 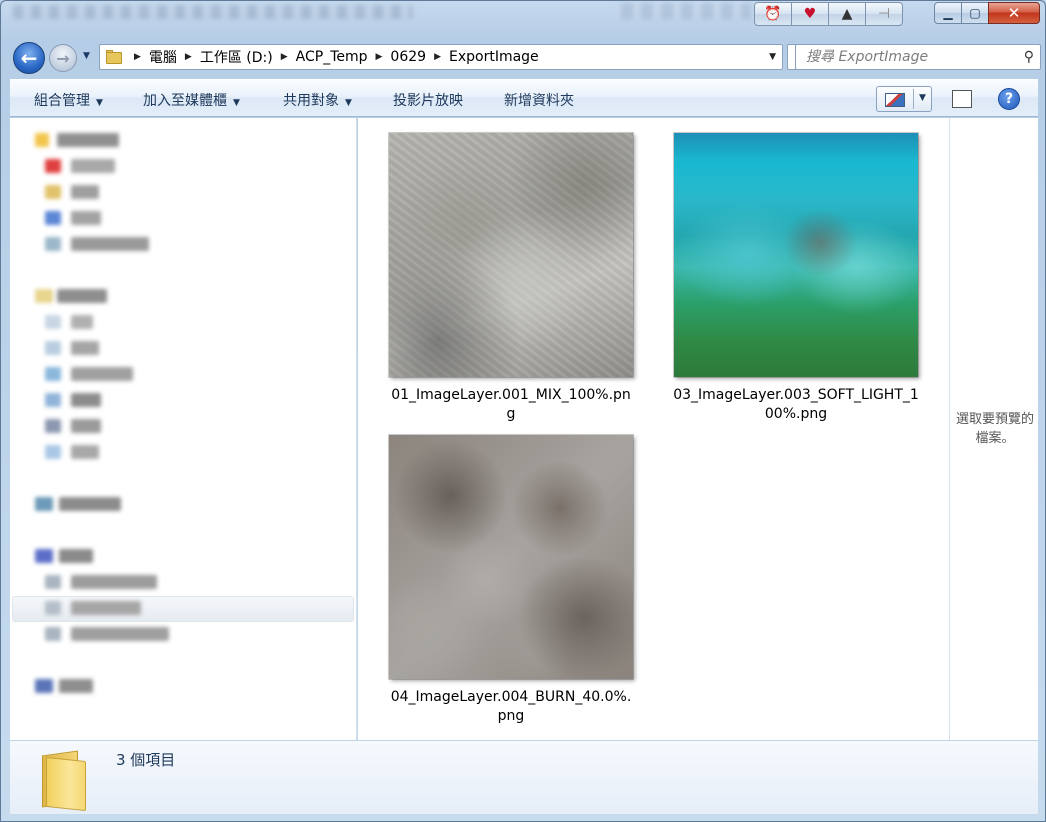 What do you see at coordinates (29, 58) in the screenshot?
I see `back-arrow-icon: ←` at bounding box center [29, 58].